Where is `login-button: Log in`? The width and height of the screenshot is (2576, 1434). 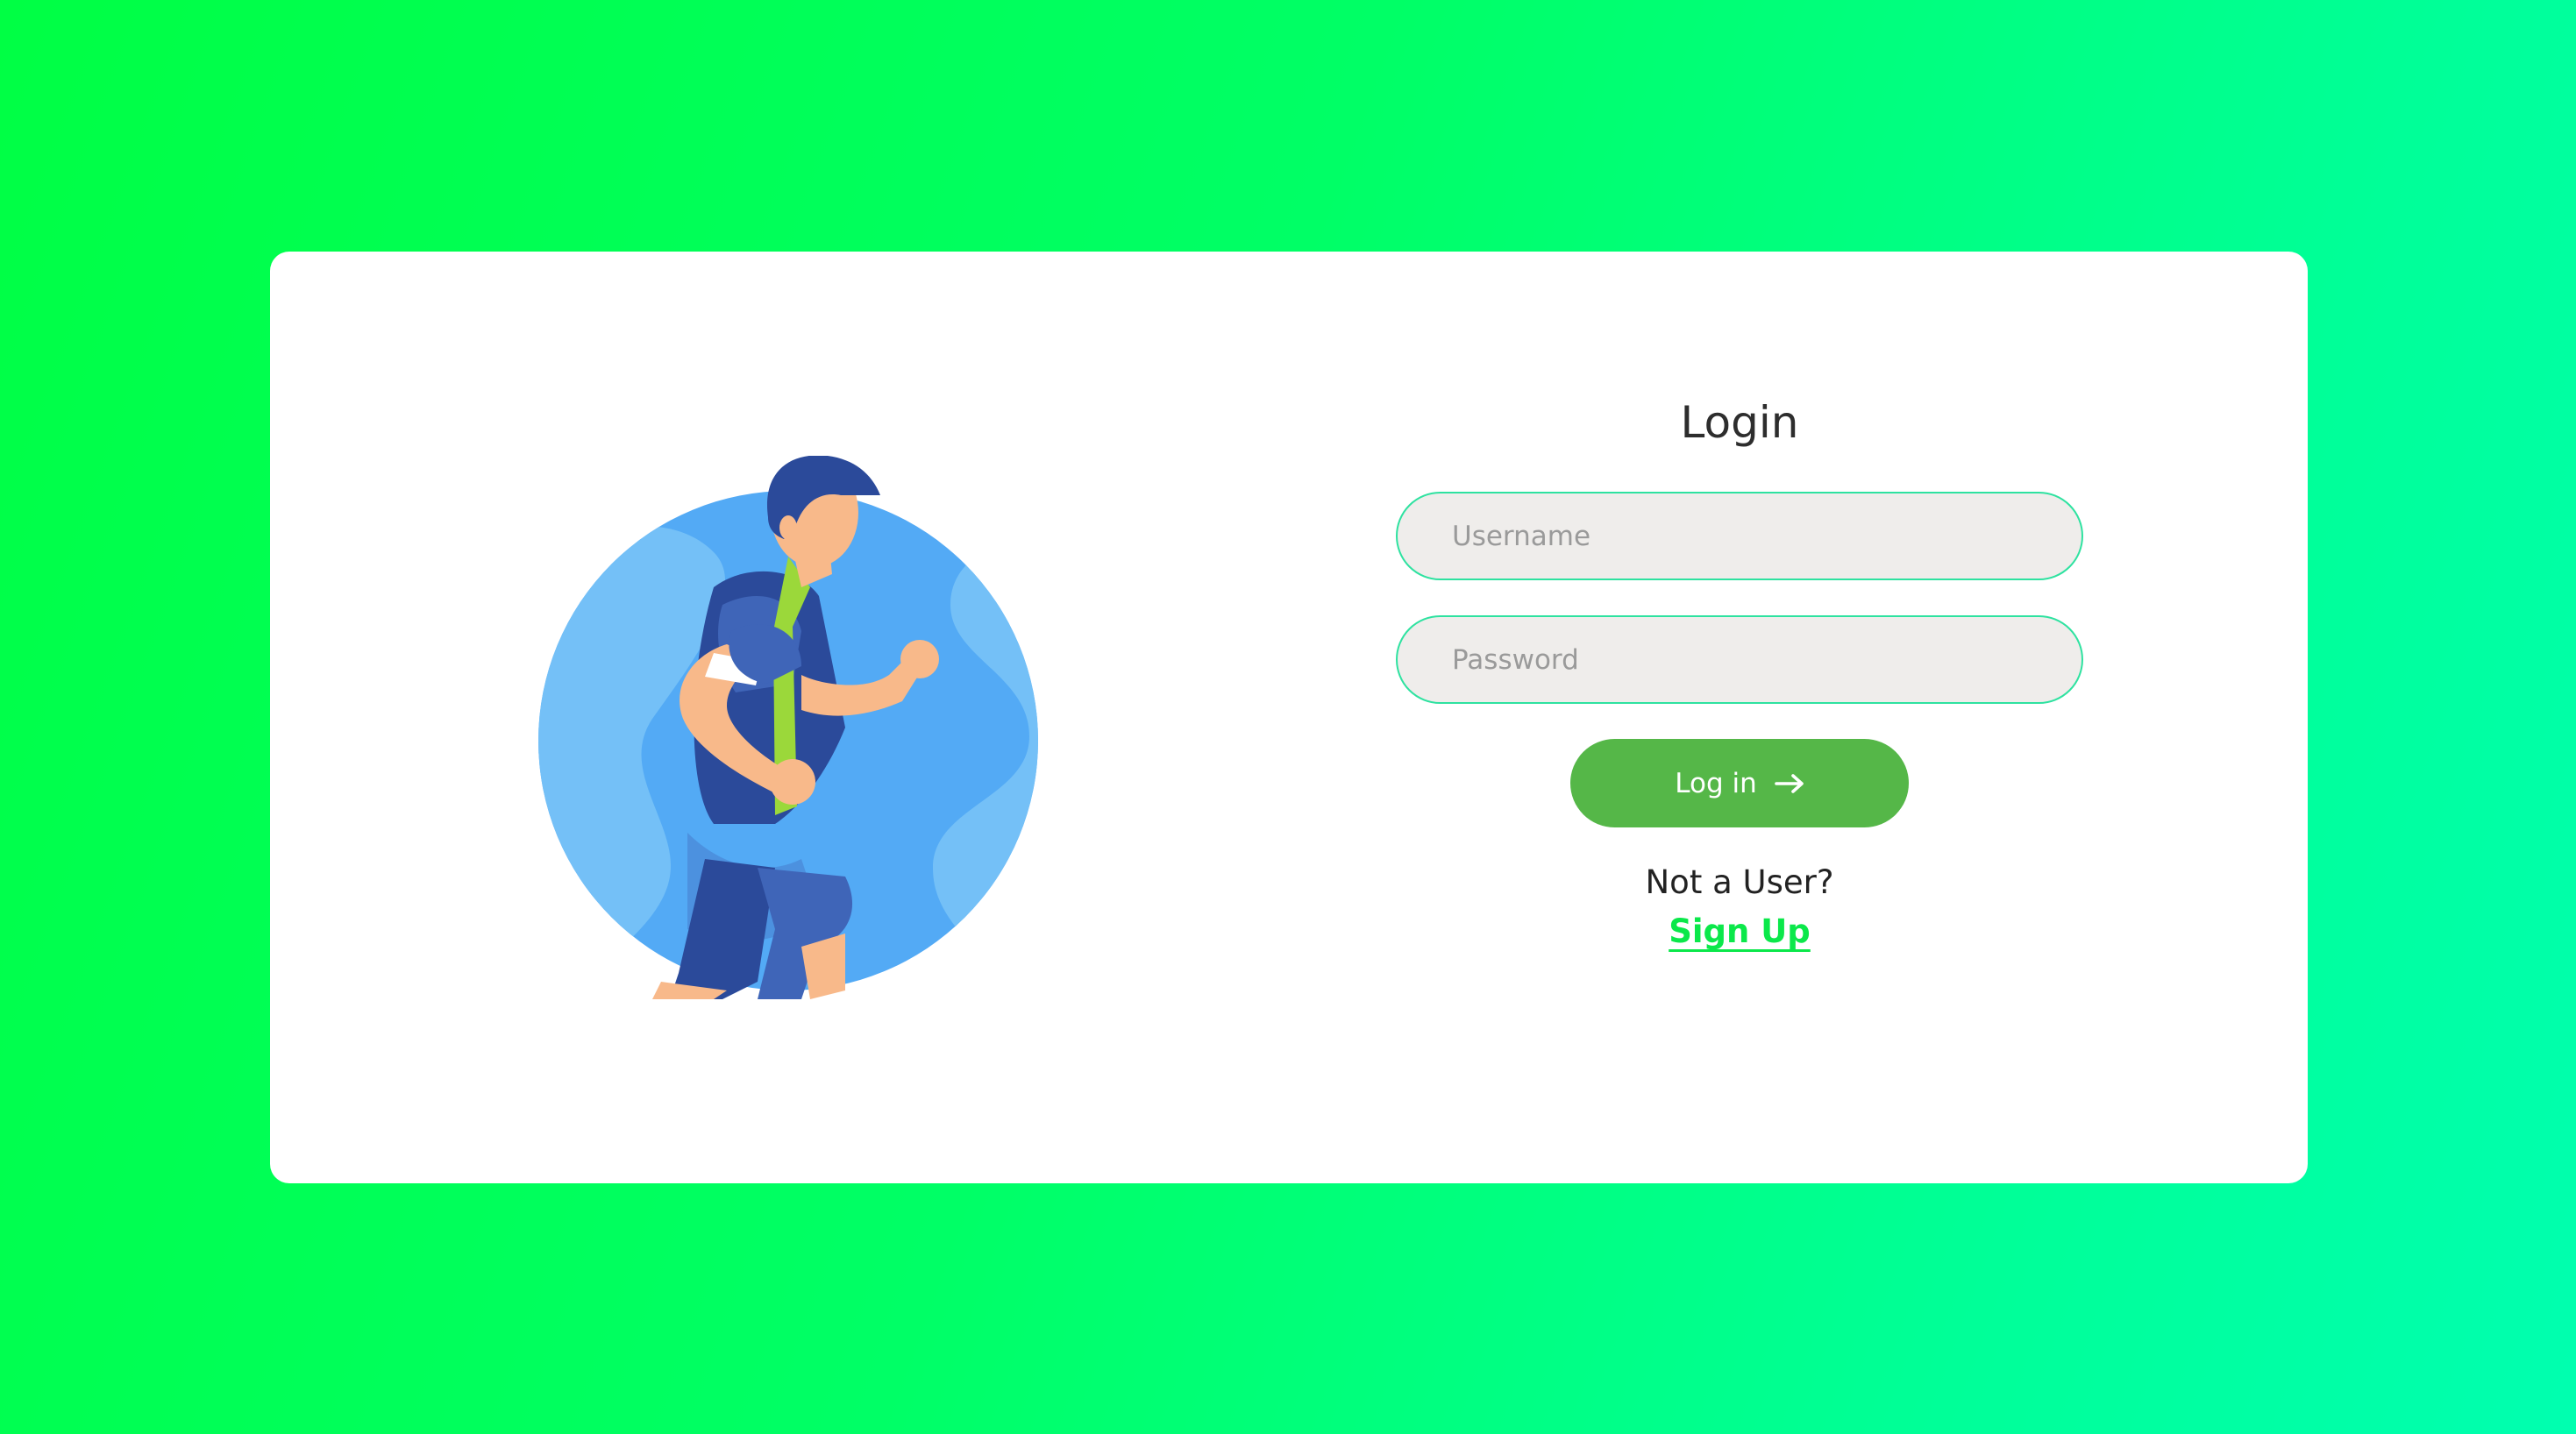 login-button: Log in is located at coordinates (1739, 783).